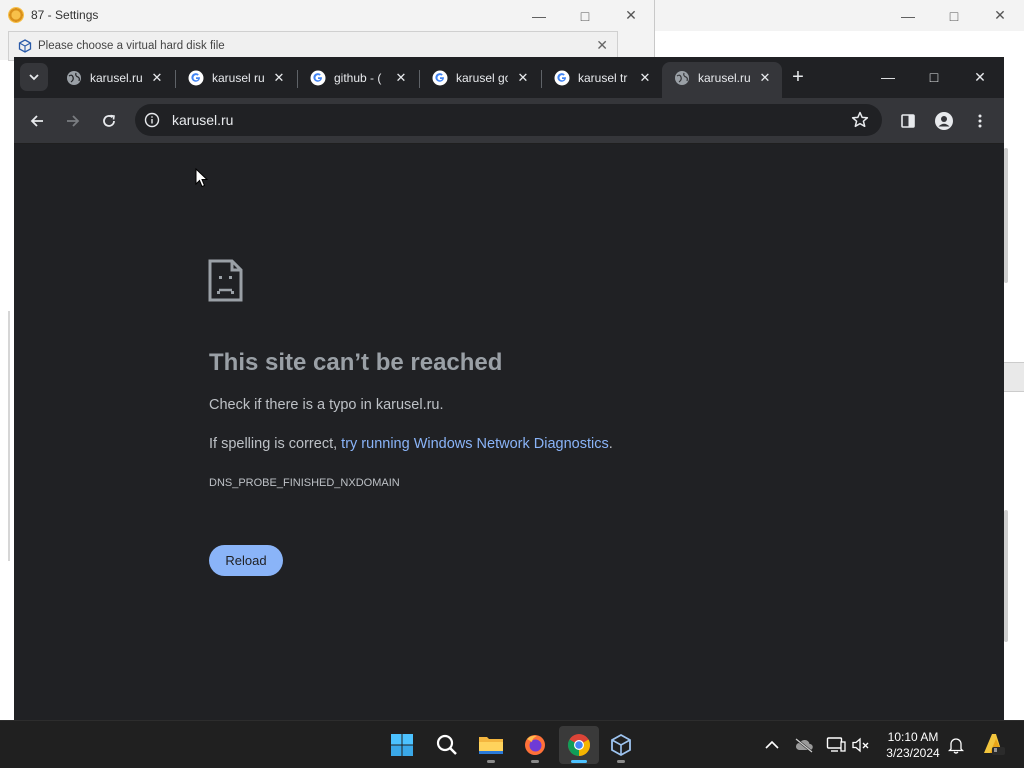 The image size is (1024, 768). Describe the element at coordinates (913, 753) in the screenshot. I see `clock-date: 3/23/2024` at that location.